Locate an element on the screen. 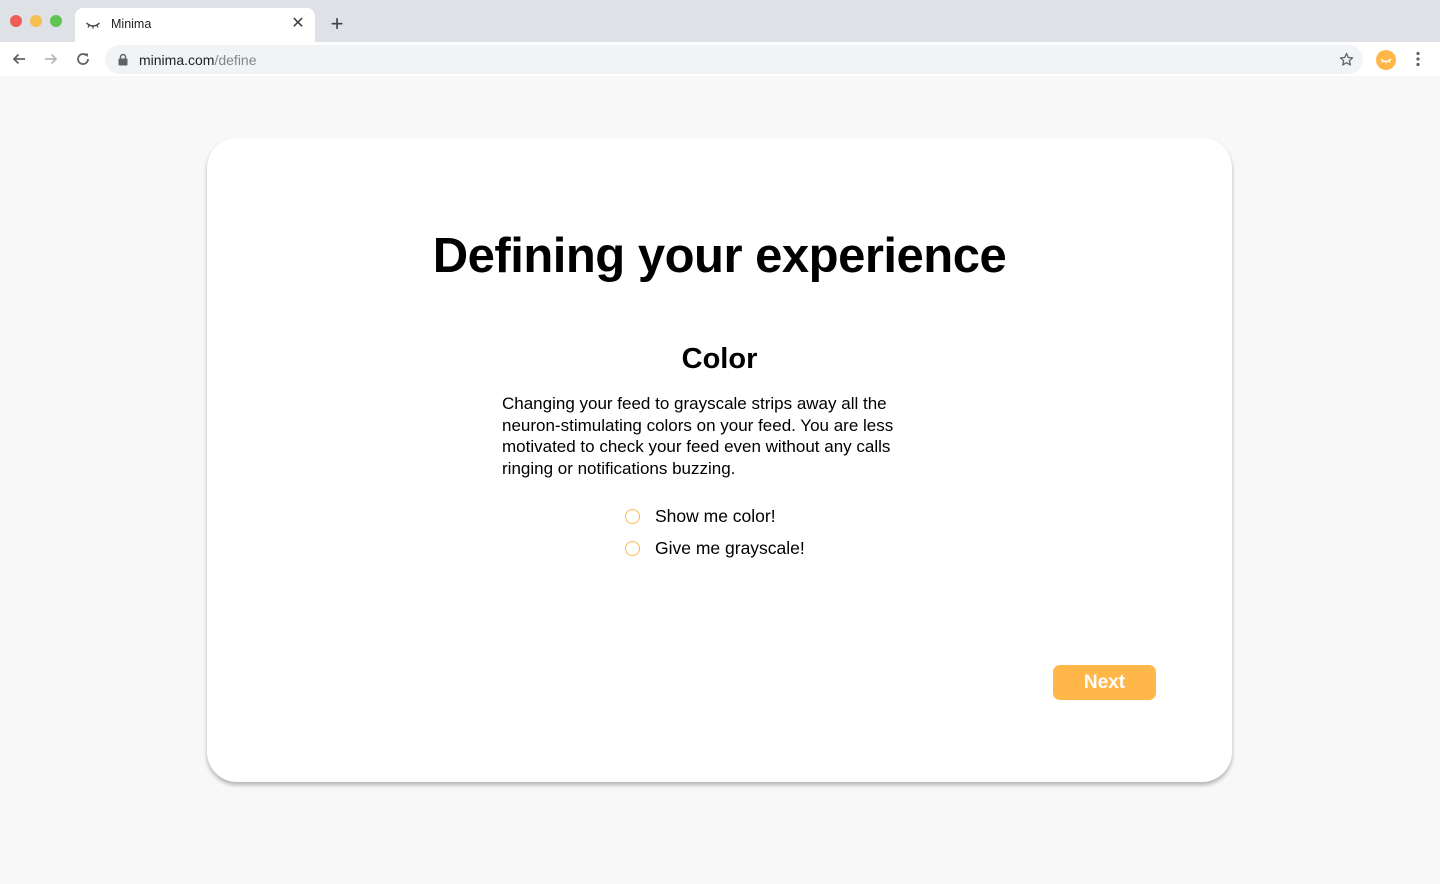  browser-tab: Minima ✕ is located at coordinates (195, 25).